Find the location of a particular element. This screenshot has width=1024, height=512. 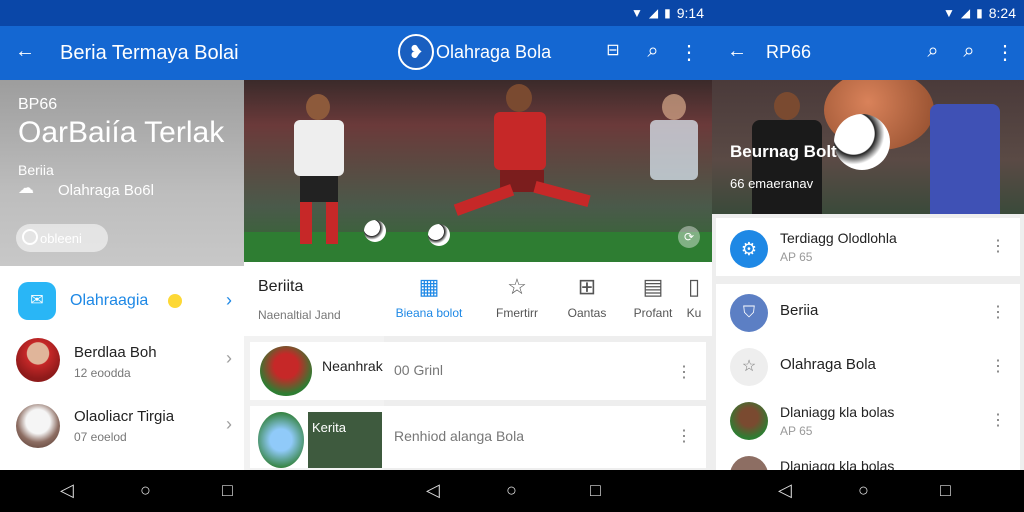

brand-title: Olahraga Bola is located at coordinates (494, 52).